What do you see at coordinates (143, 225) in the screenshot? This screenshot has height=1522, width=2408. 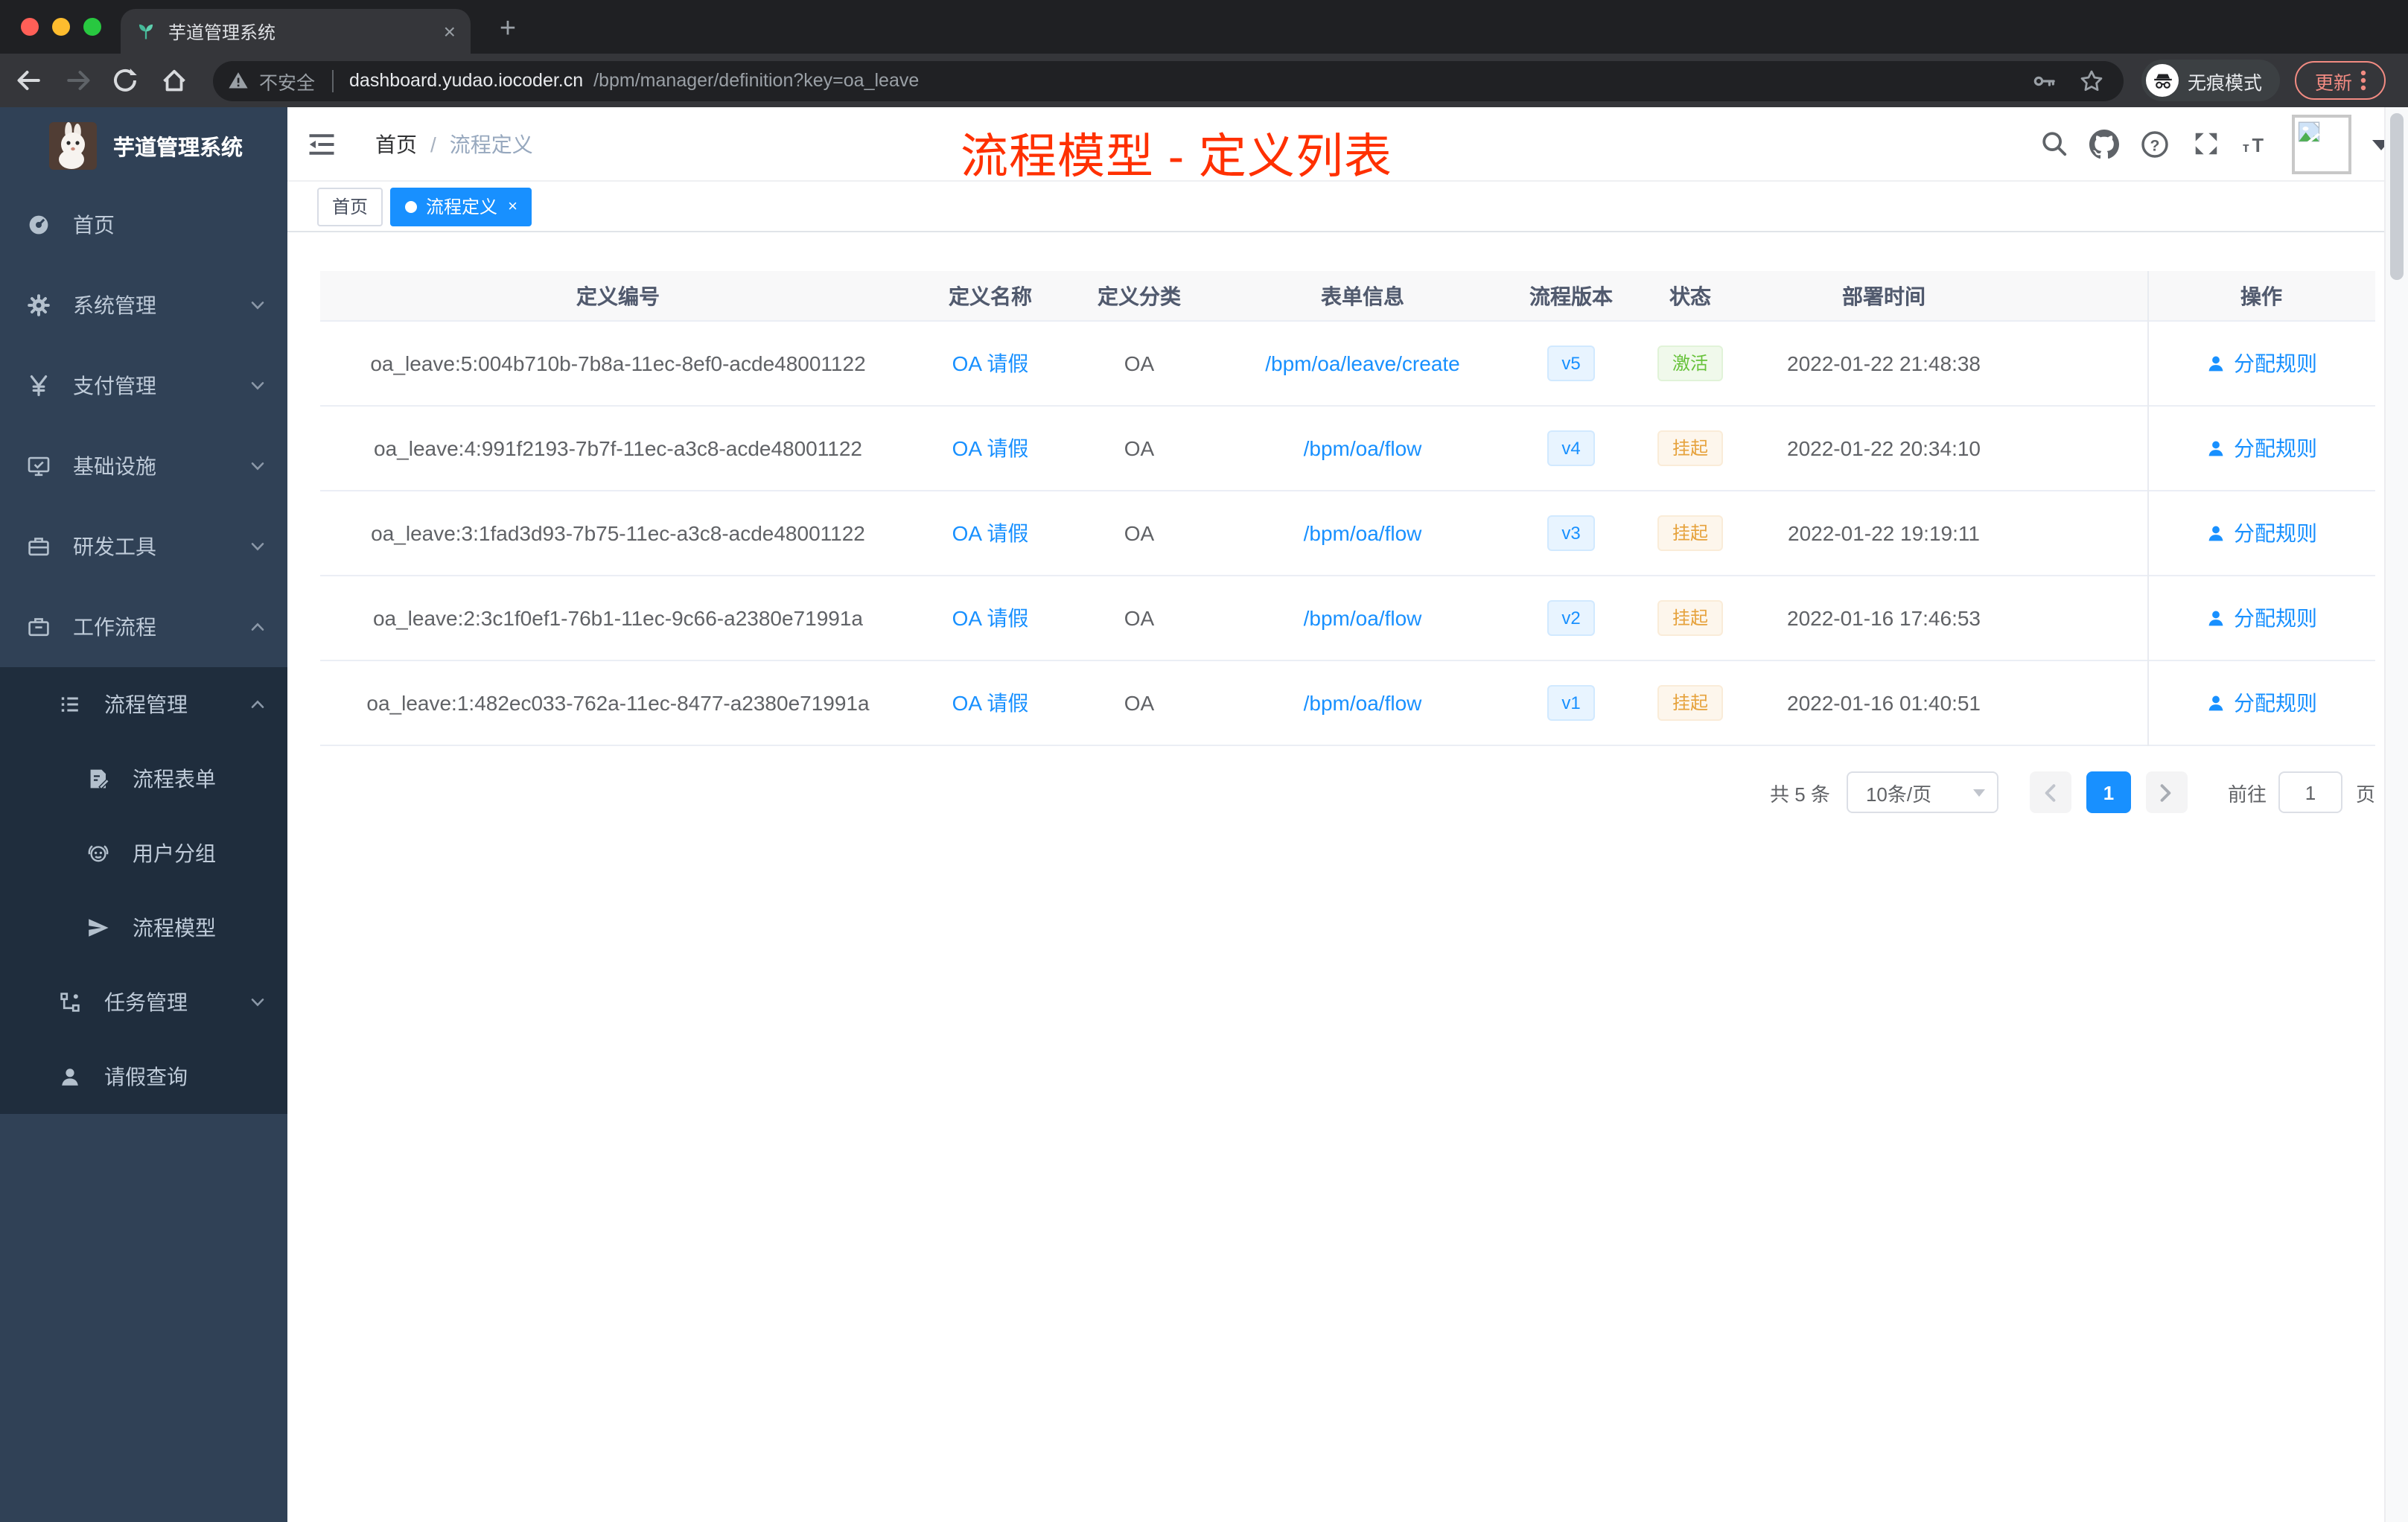 I see `sidebar-item-home: 首页` at bounding box center [143, 225].